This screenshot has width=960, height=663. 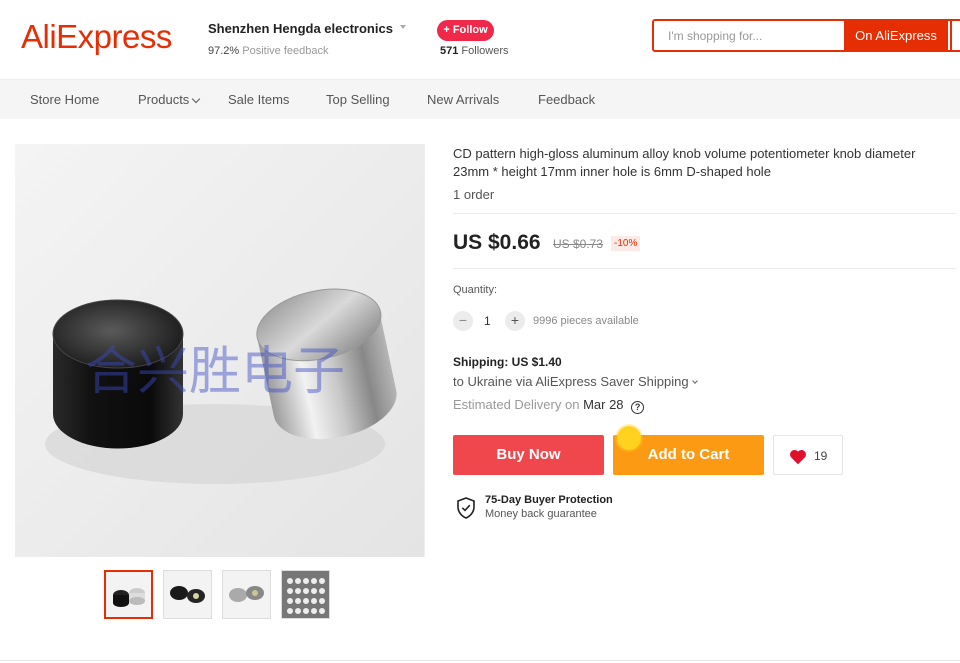 What do you see at coordinates (463, 99) in the screenshot?
I see `nav-new-arrivals: New Arrivals` at bounding box center [463, 99].